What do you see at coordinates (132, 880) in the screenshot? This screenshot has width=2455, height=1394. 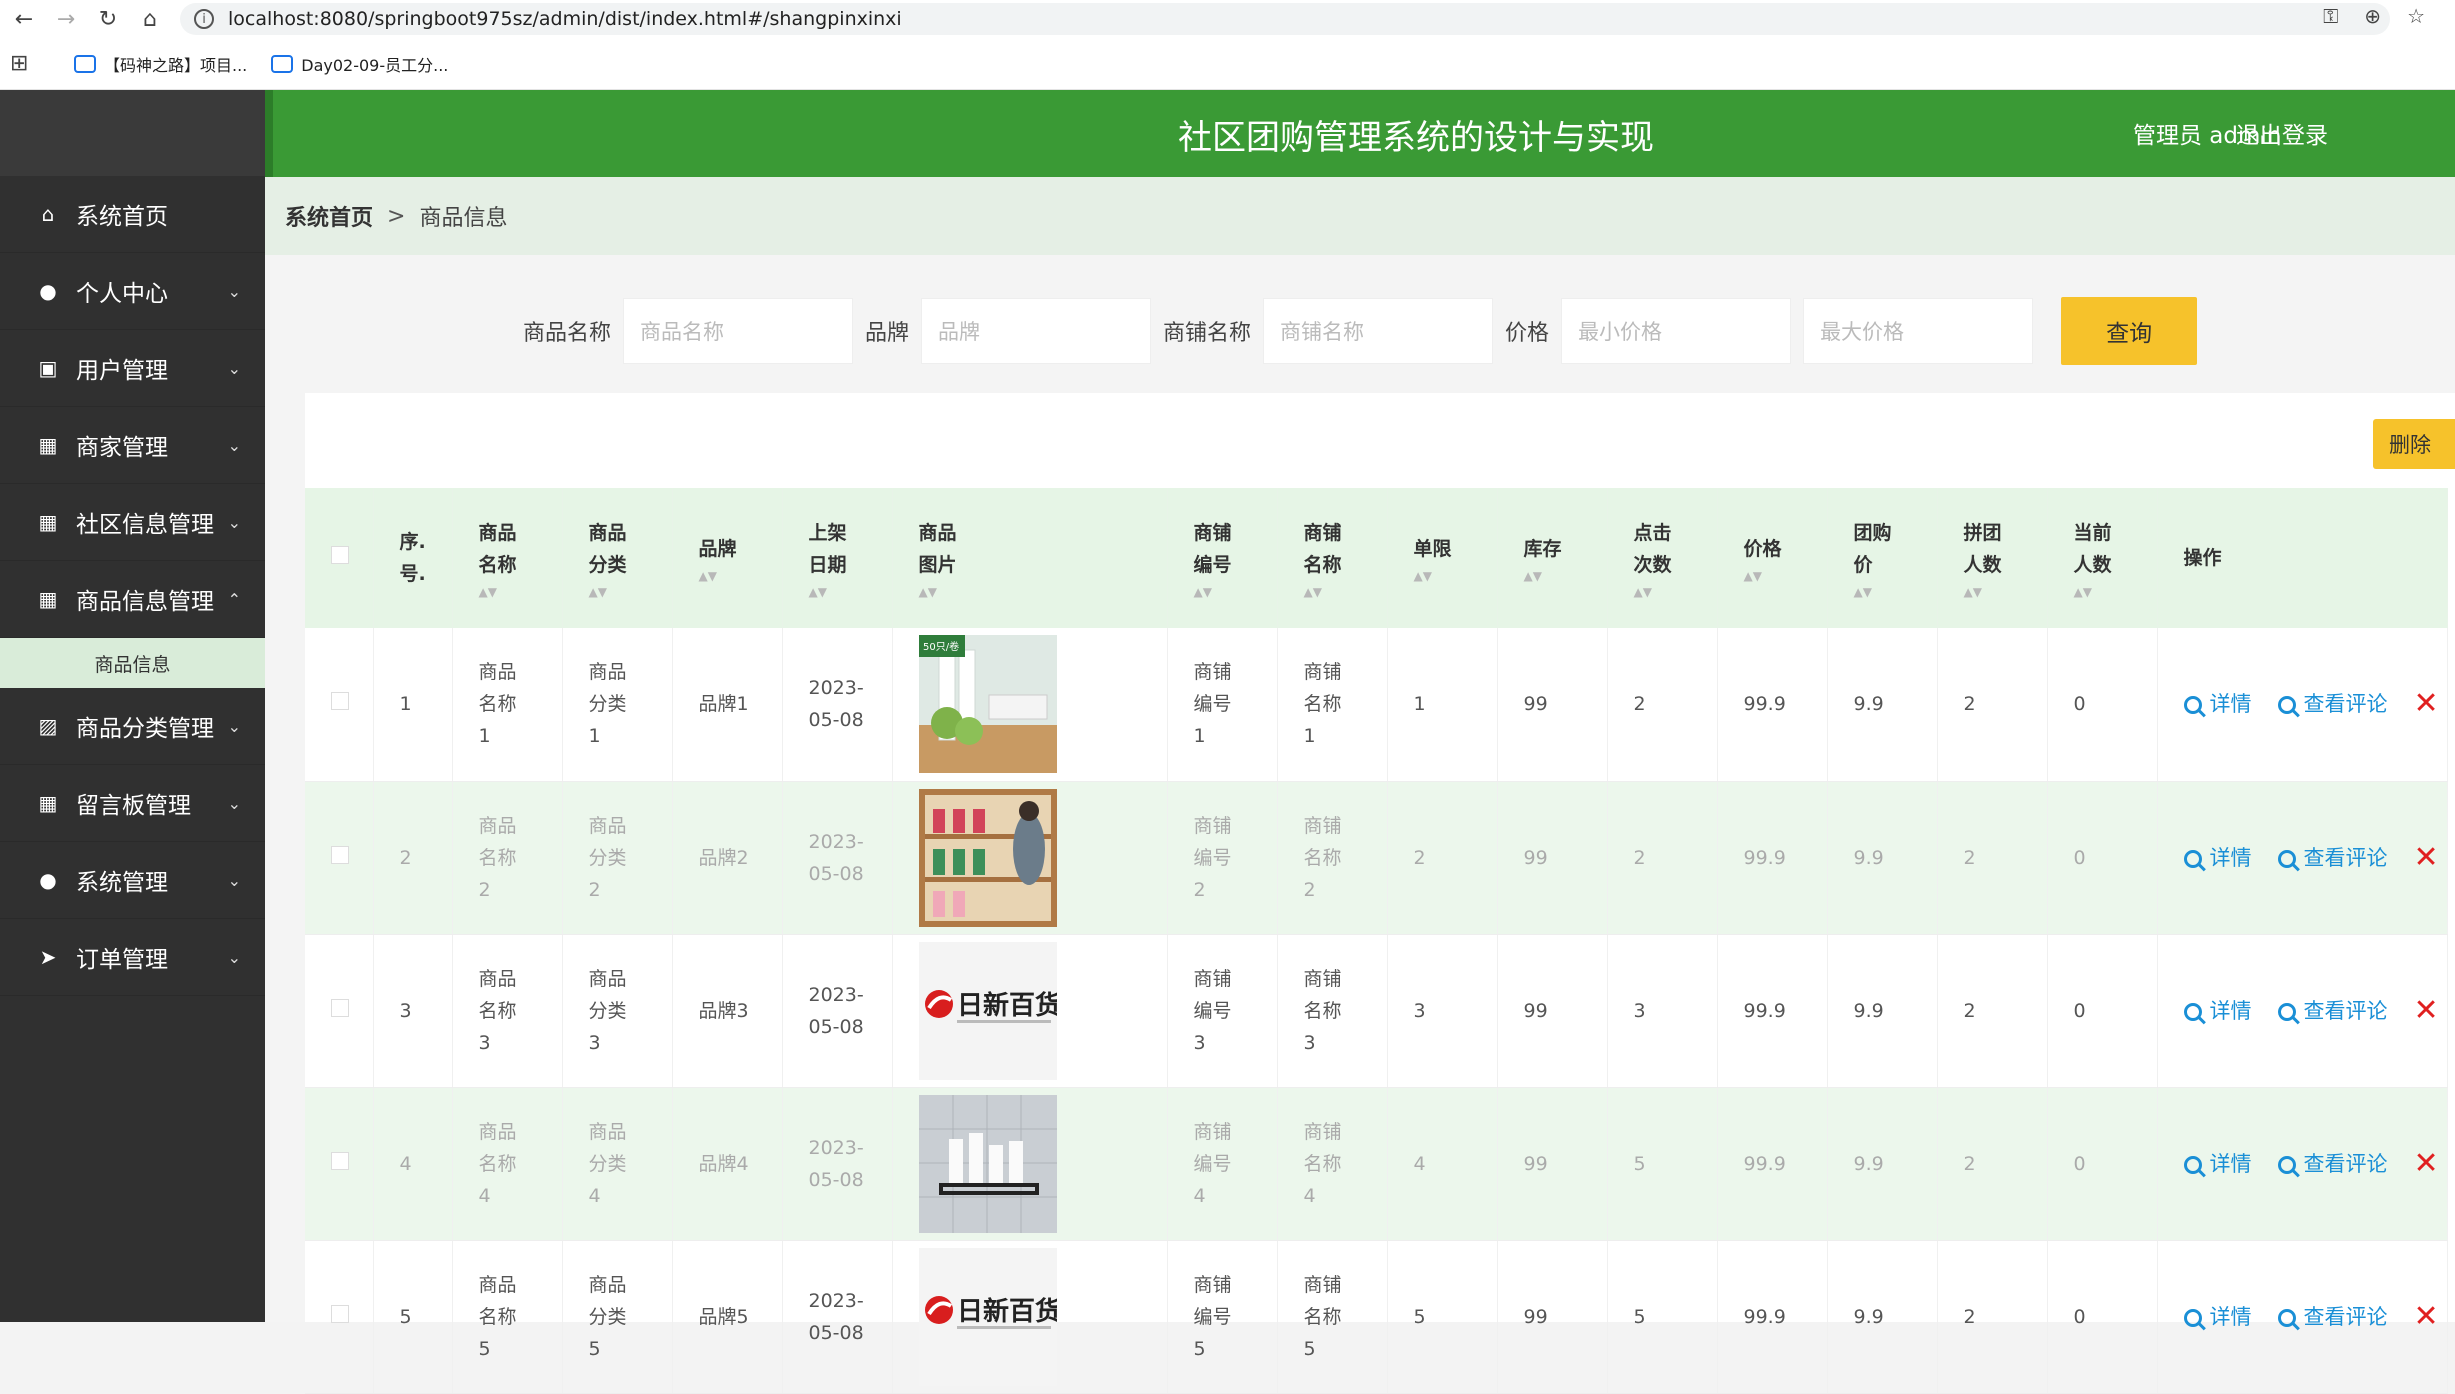 I see `sidebar-item: ● 系统管理 ⌄` at bounding box center [132, 880].